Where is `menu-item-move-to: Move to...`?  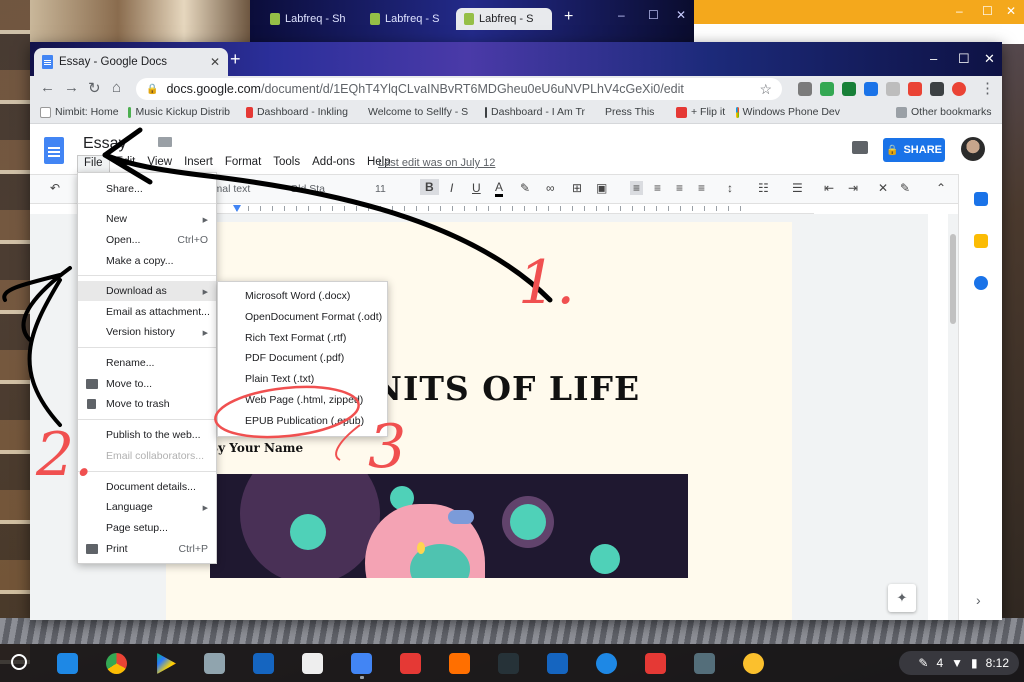
menu-item-move-to: Move to... is located at coordinates (129, 384).